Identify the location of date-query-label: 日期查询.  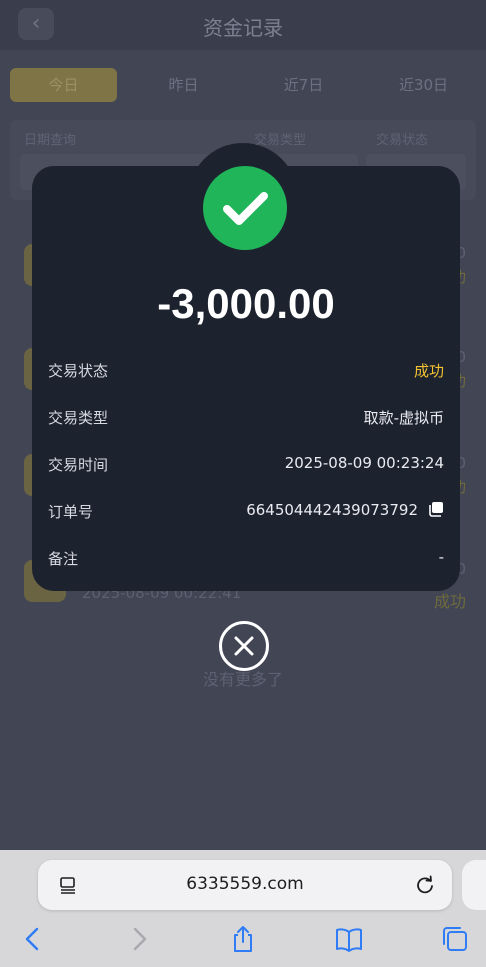
(50, 140).